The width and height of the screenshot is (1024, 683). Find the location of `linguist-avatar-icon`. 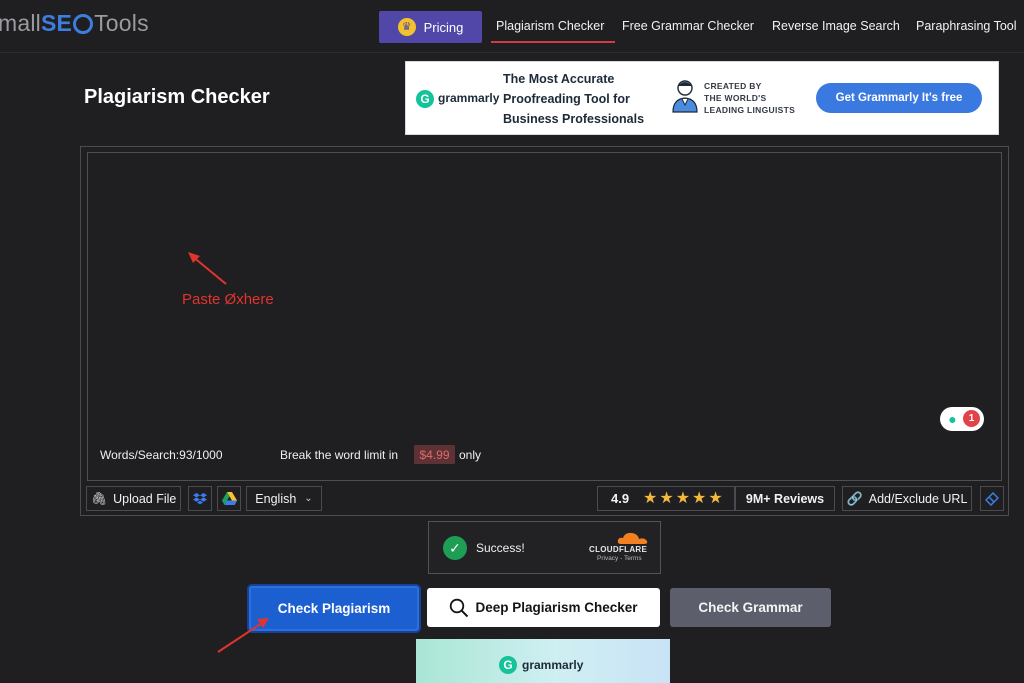

linguist-avatar-icon is located at coordinates (685, 96).